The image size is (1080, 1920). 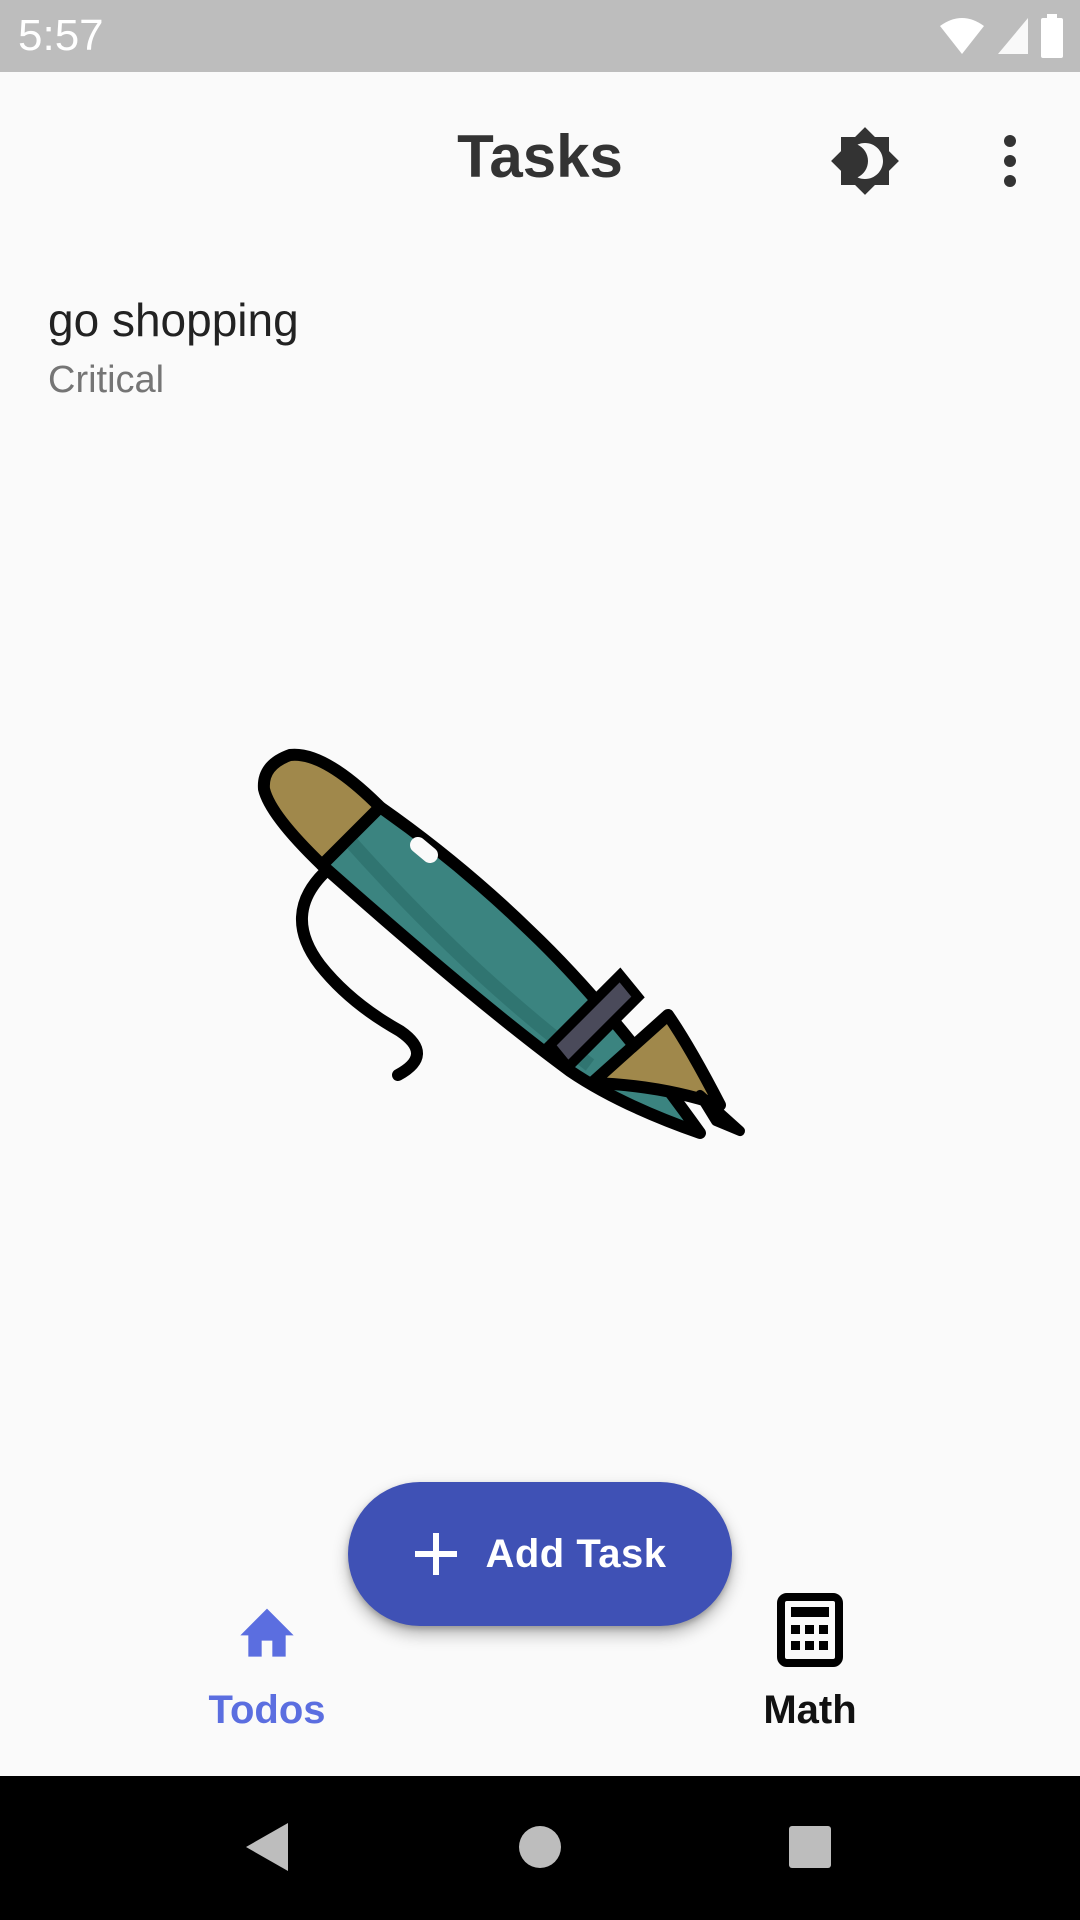 I want to click on status-time: 5:57, so click(x=61, y=35).